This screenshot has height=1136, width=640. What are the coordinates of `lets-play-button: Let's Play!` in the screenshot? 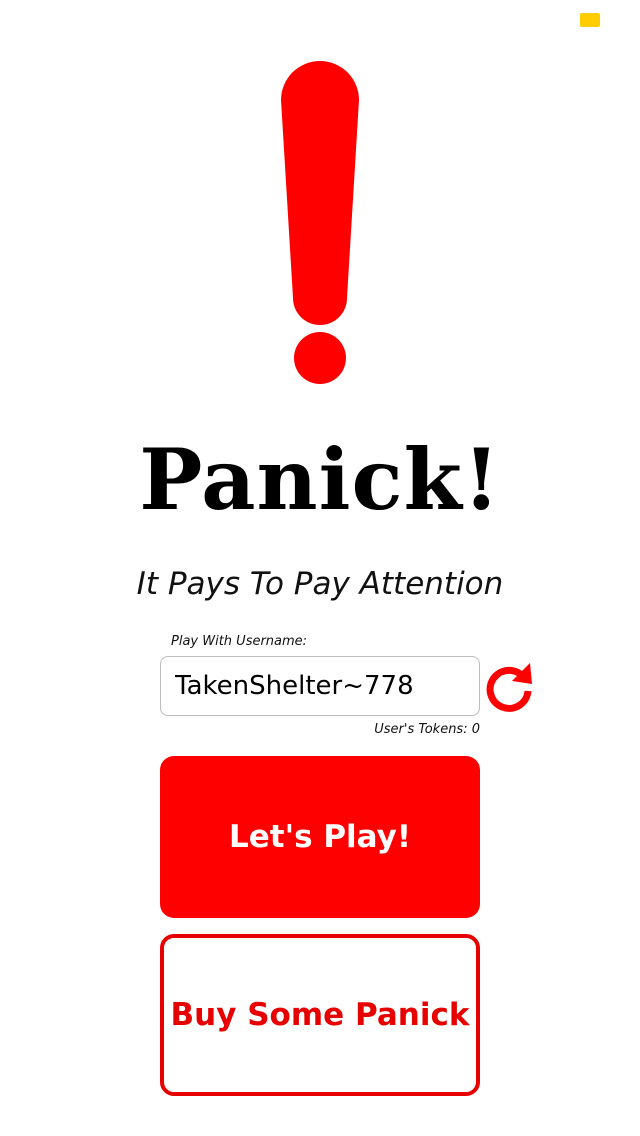 It's located at (320, 837).